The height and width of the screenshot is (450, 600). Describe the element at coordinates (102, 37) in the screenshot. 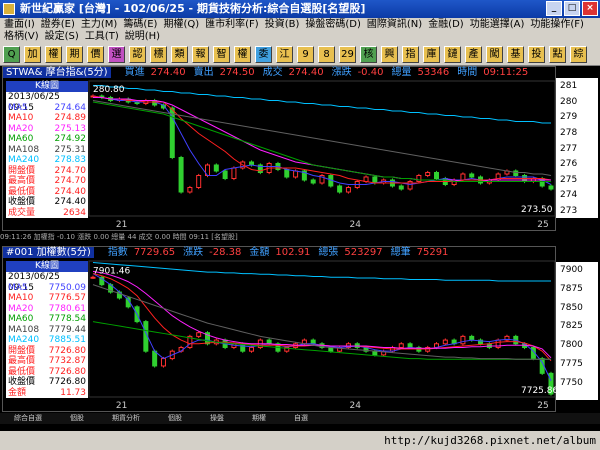

I see `menu-item: 工具(T)` at that location.